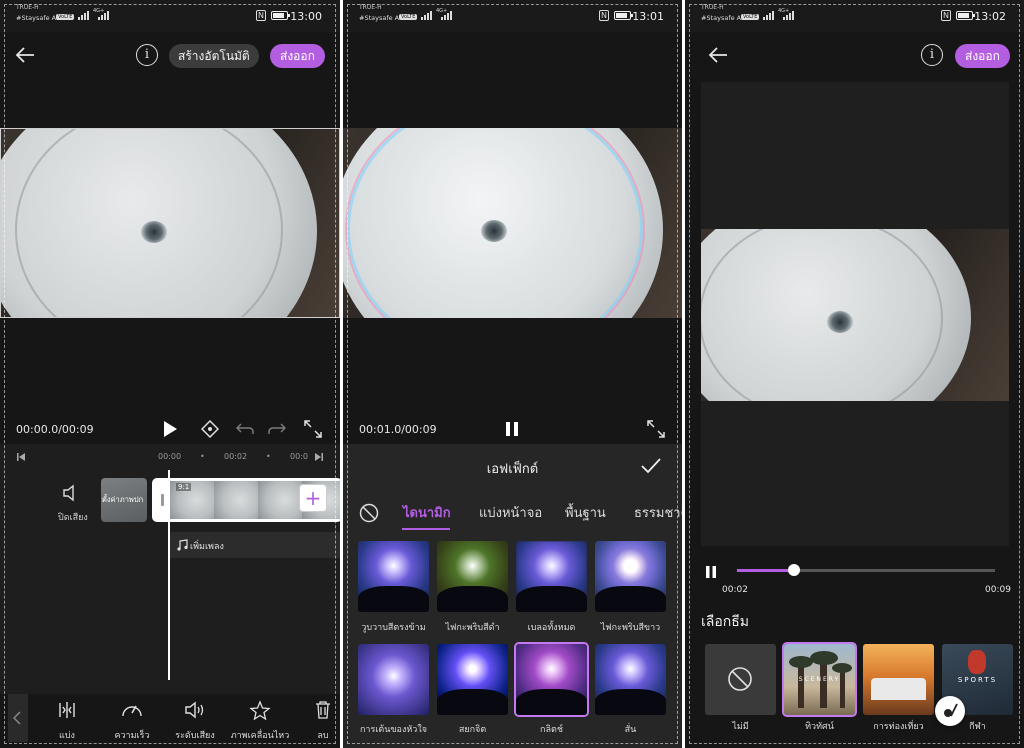 The image size is (1024, 748). I want to click on effect-label: ไฟกะพริบสีขาว, so click(630, 628).